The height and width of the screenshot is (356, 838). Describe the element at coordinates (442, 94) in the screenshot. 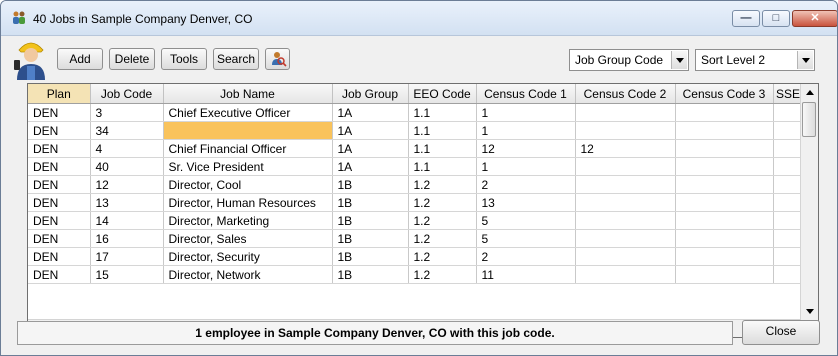

I see `column-header: EEO Code` at that location.